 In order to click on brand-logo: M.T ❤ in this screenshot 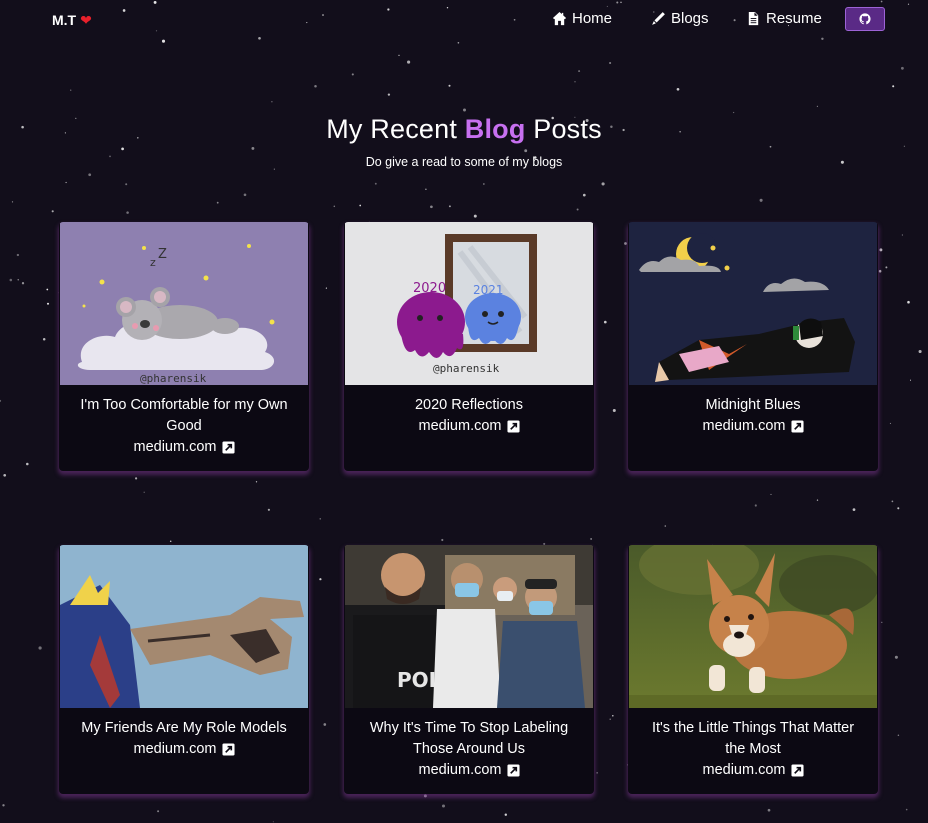, I will do `click(72, 20)`.